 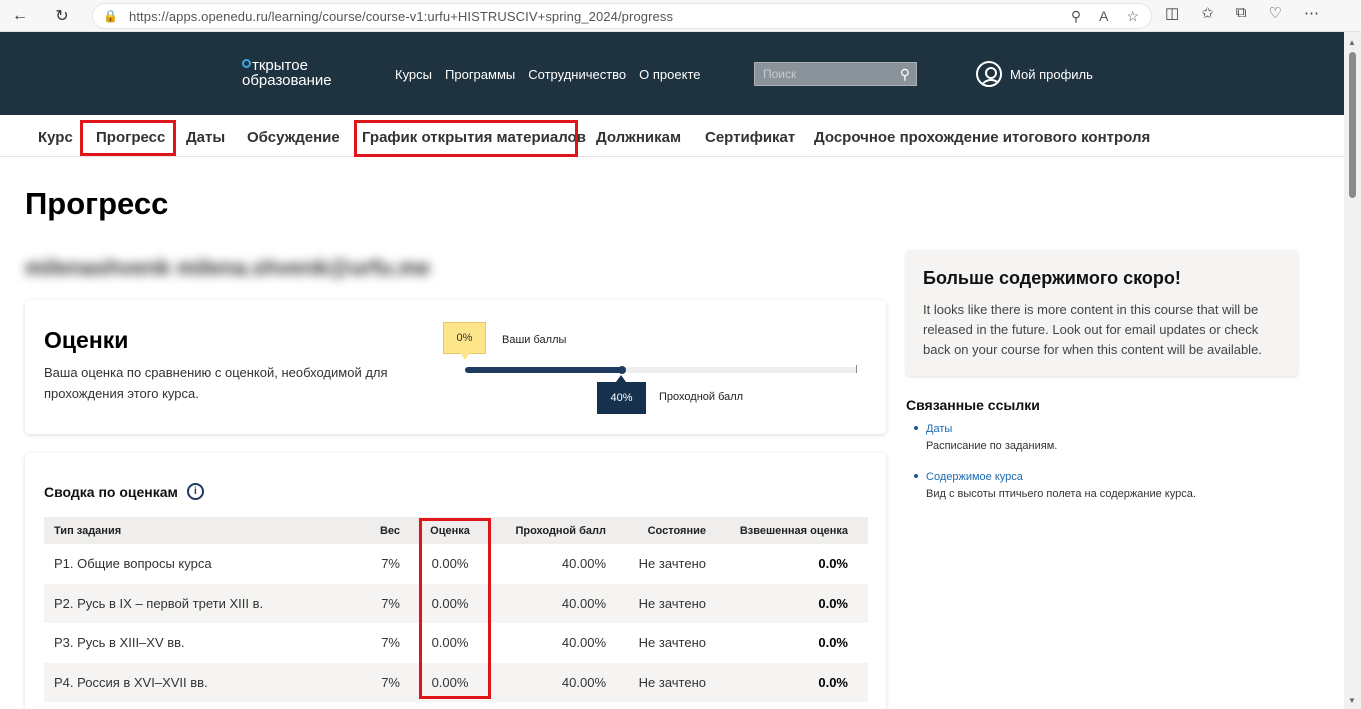 I want to click on progress-bar-end, so click(x=856, y=369).